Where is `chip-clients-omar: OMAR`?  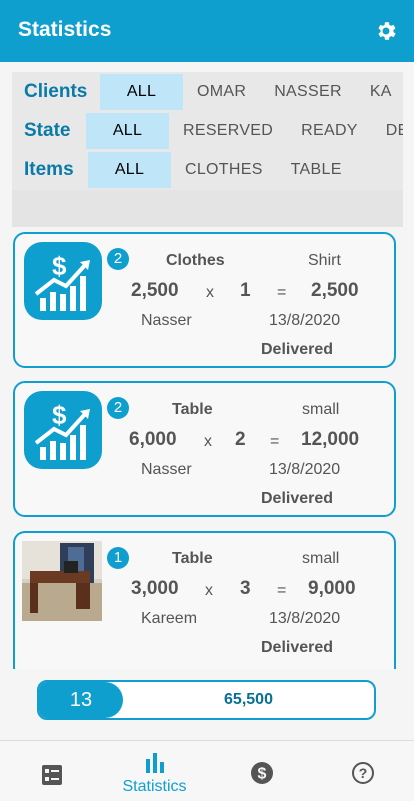
chip-clients-omar: OMAR is located at coordinates (221, 92).